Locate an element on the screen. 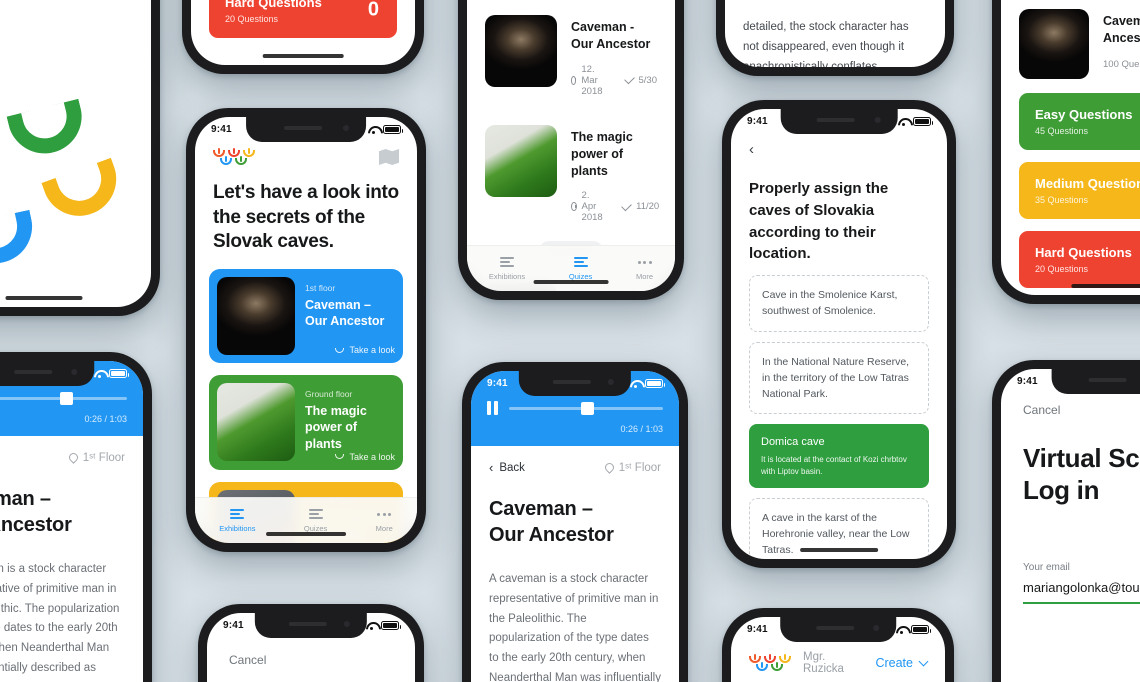  quiz-header-thumbnail is located at coordinates (1054, 44).